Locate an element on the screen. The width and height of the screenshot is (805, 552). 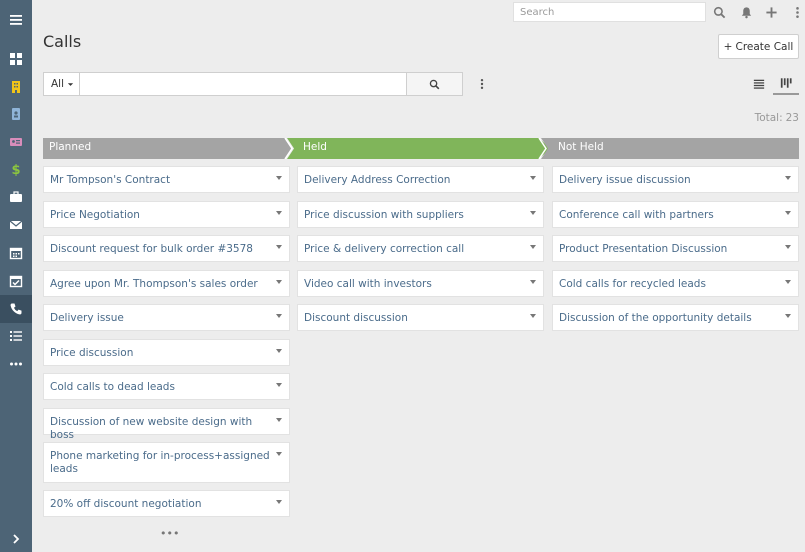
calendar-icon is located at coordinates (16, 253).